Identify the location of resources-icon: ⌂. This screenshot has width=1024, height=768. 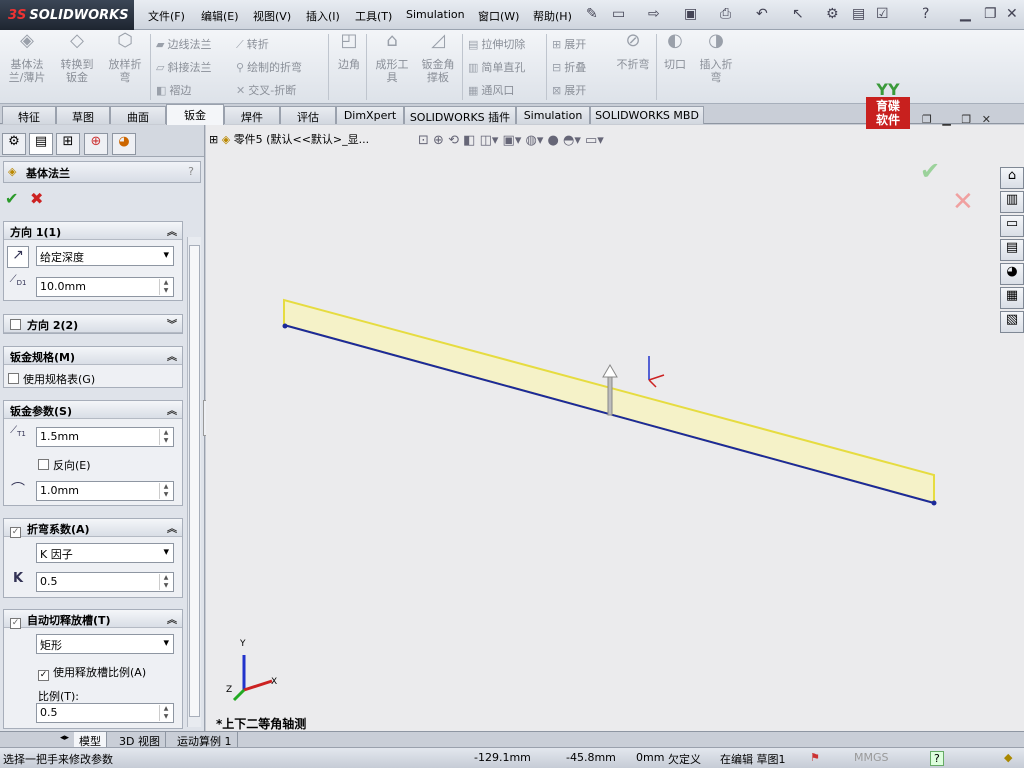
(1012, 178).